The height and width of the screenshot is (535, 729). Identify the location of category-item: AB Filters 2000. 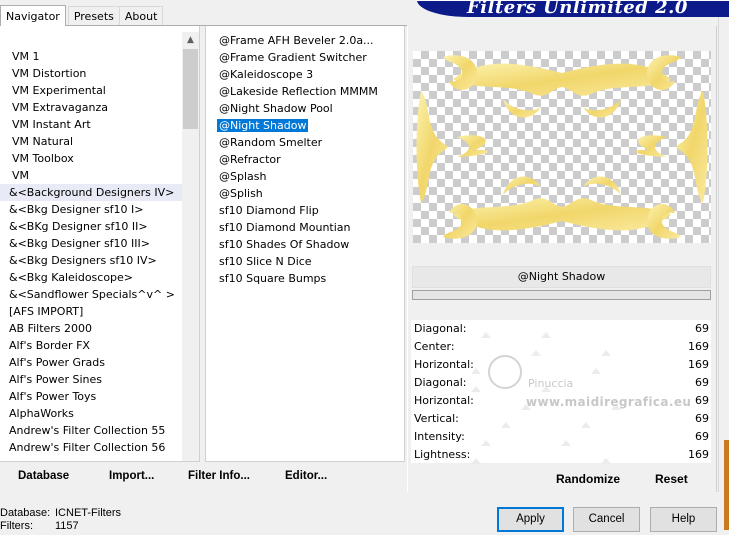
(91, 328).